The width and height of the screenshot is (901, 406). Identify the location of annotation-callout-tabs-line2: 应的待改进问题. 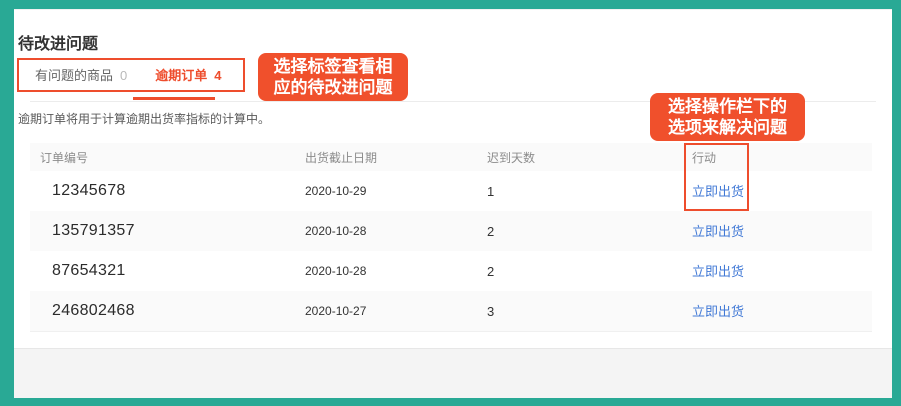
(333, 87).